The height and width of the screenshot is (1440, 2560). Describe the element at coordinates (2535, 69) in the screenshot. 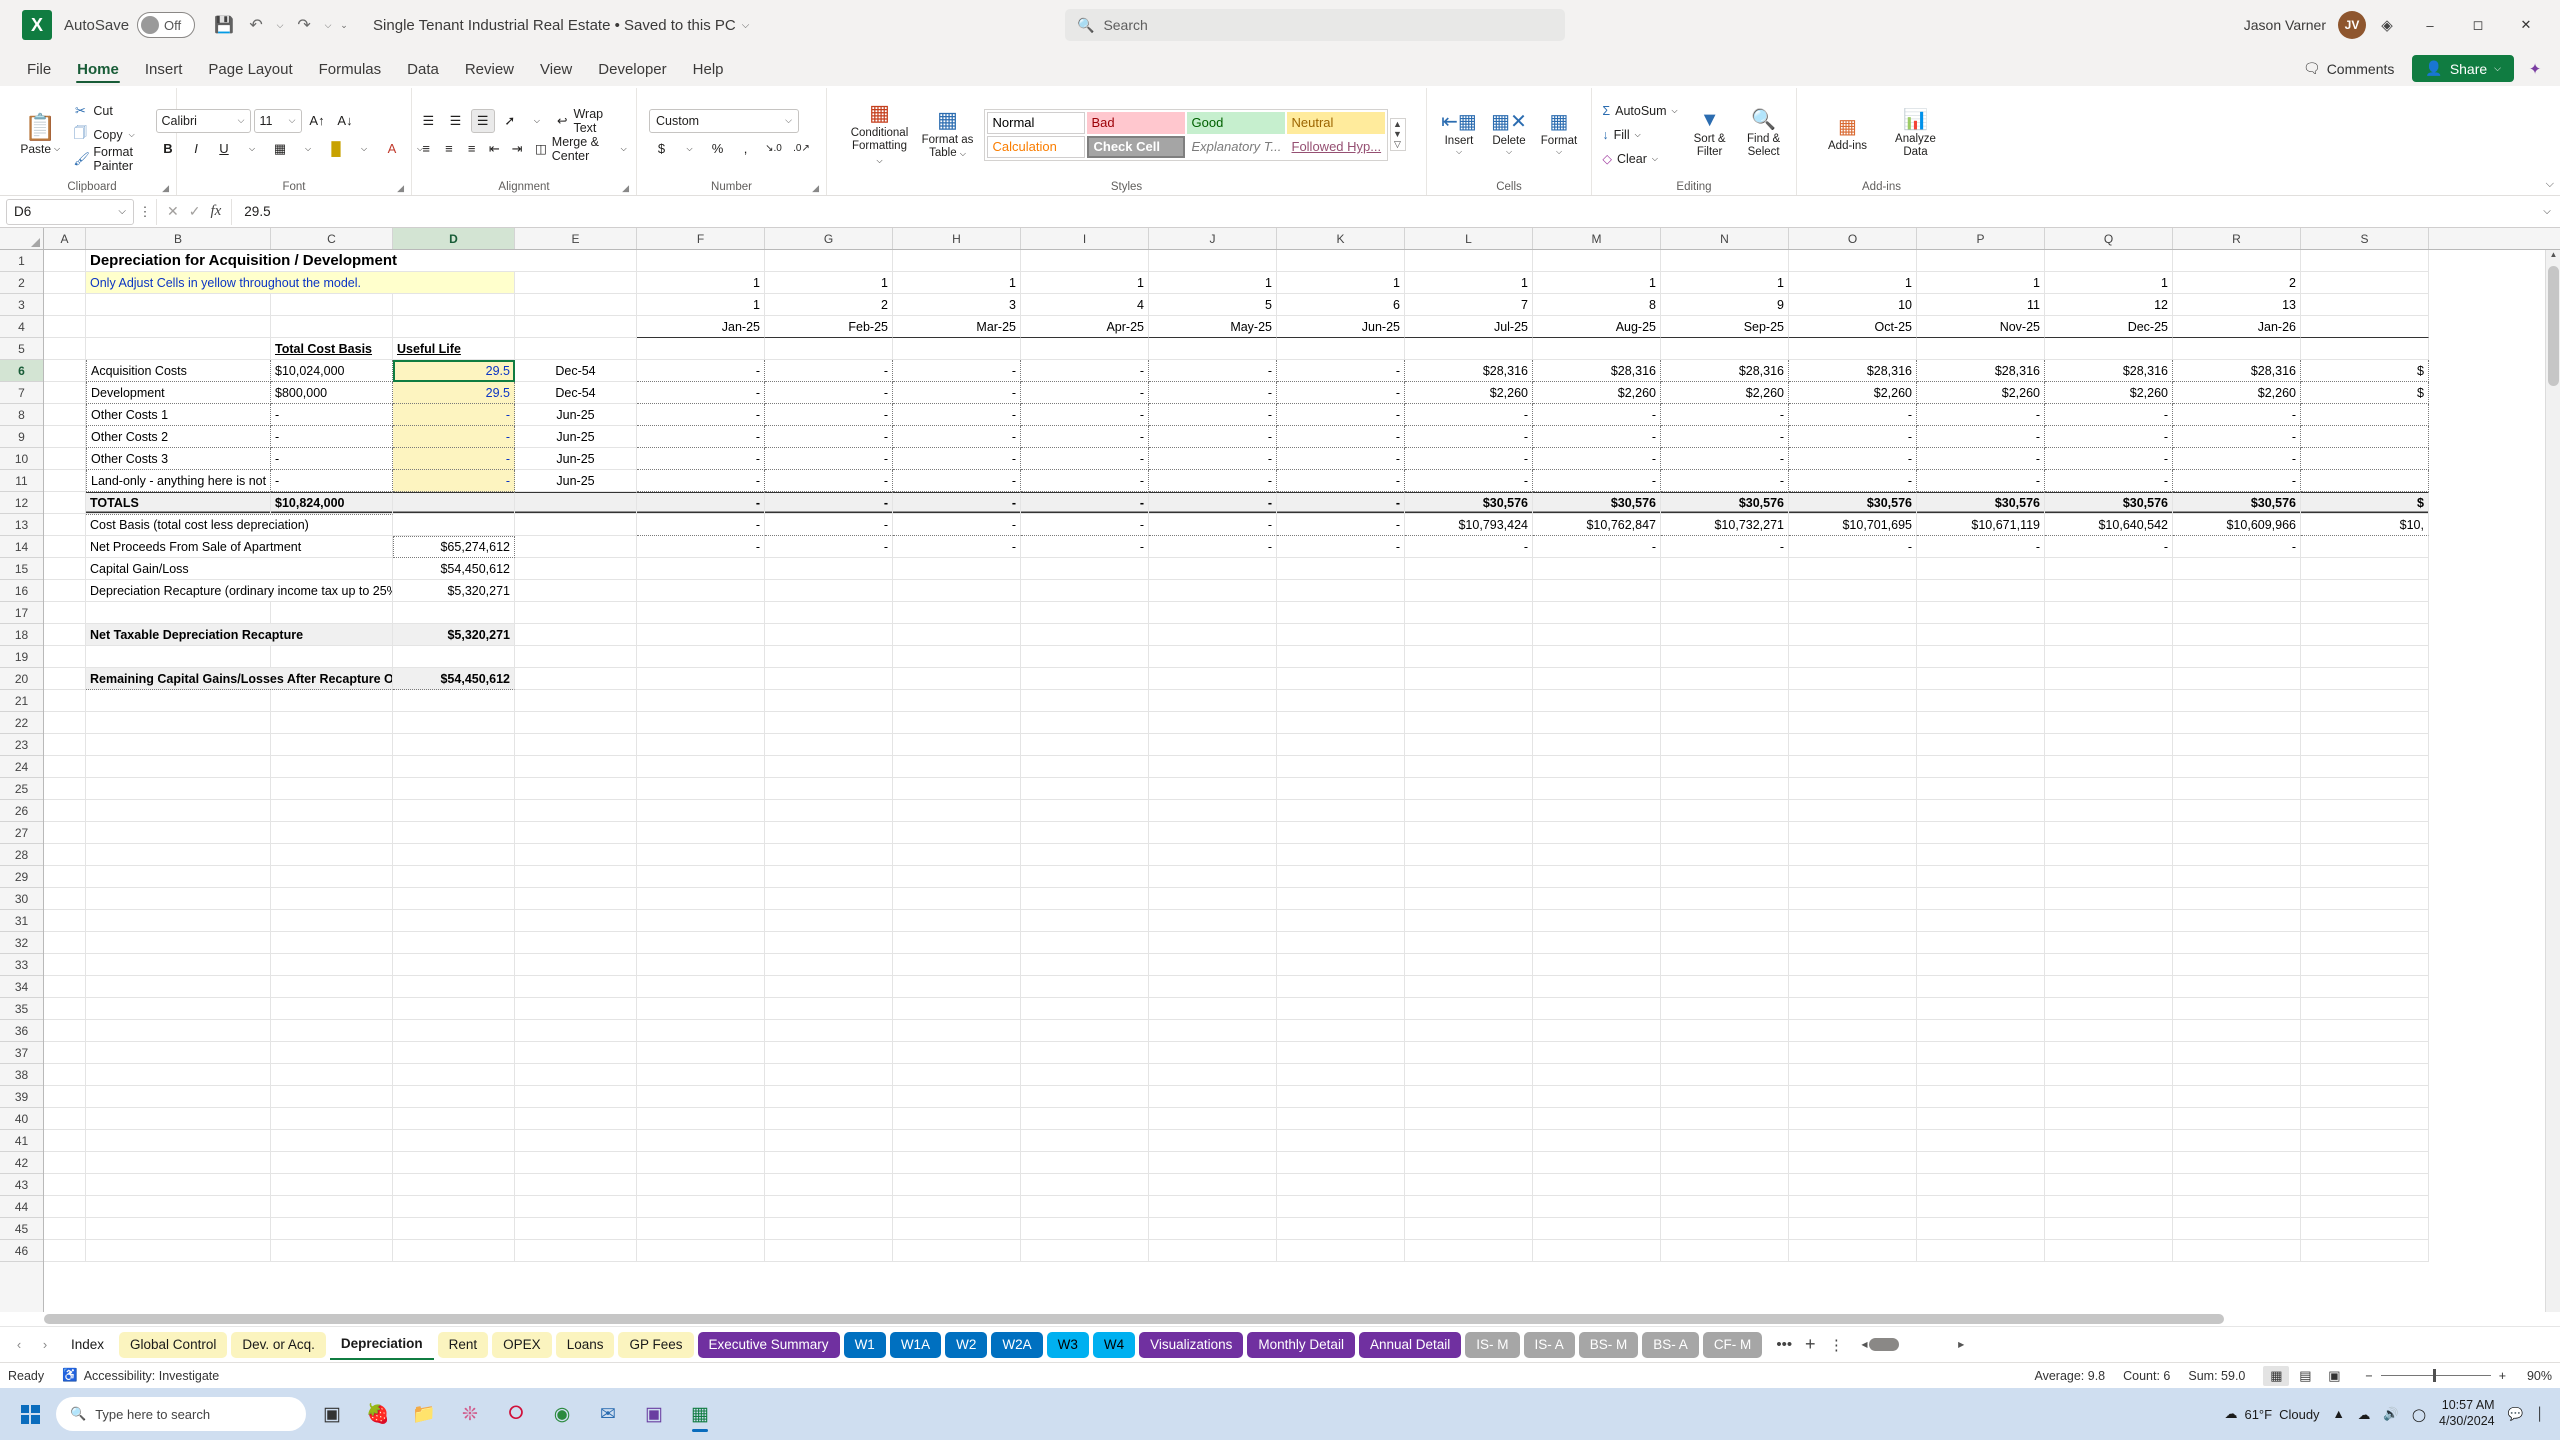

I see `copilot-button: ✦` at that location.